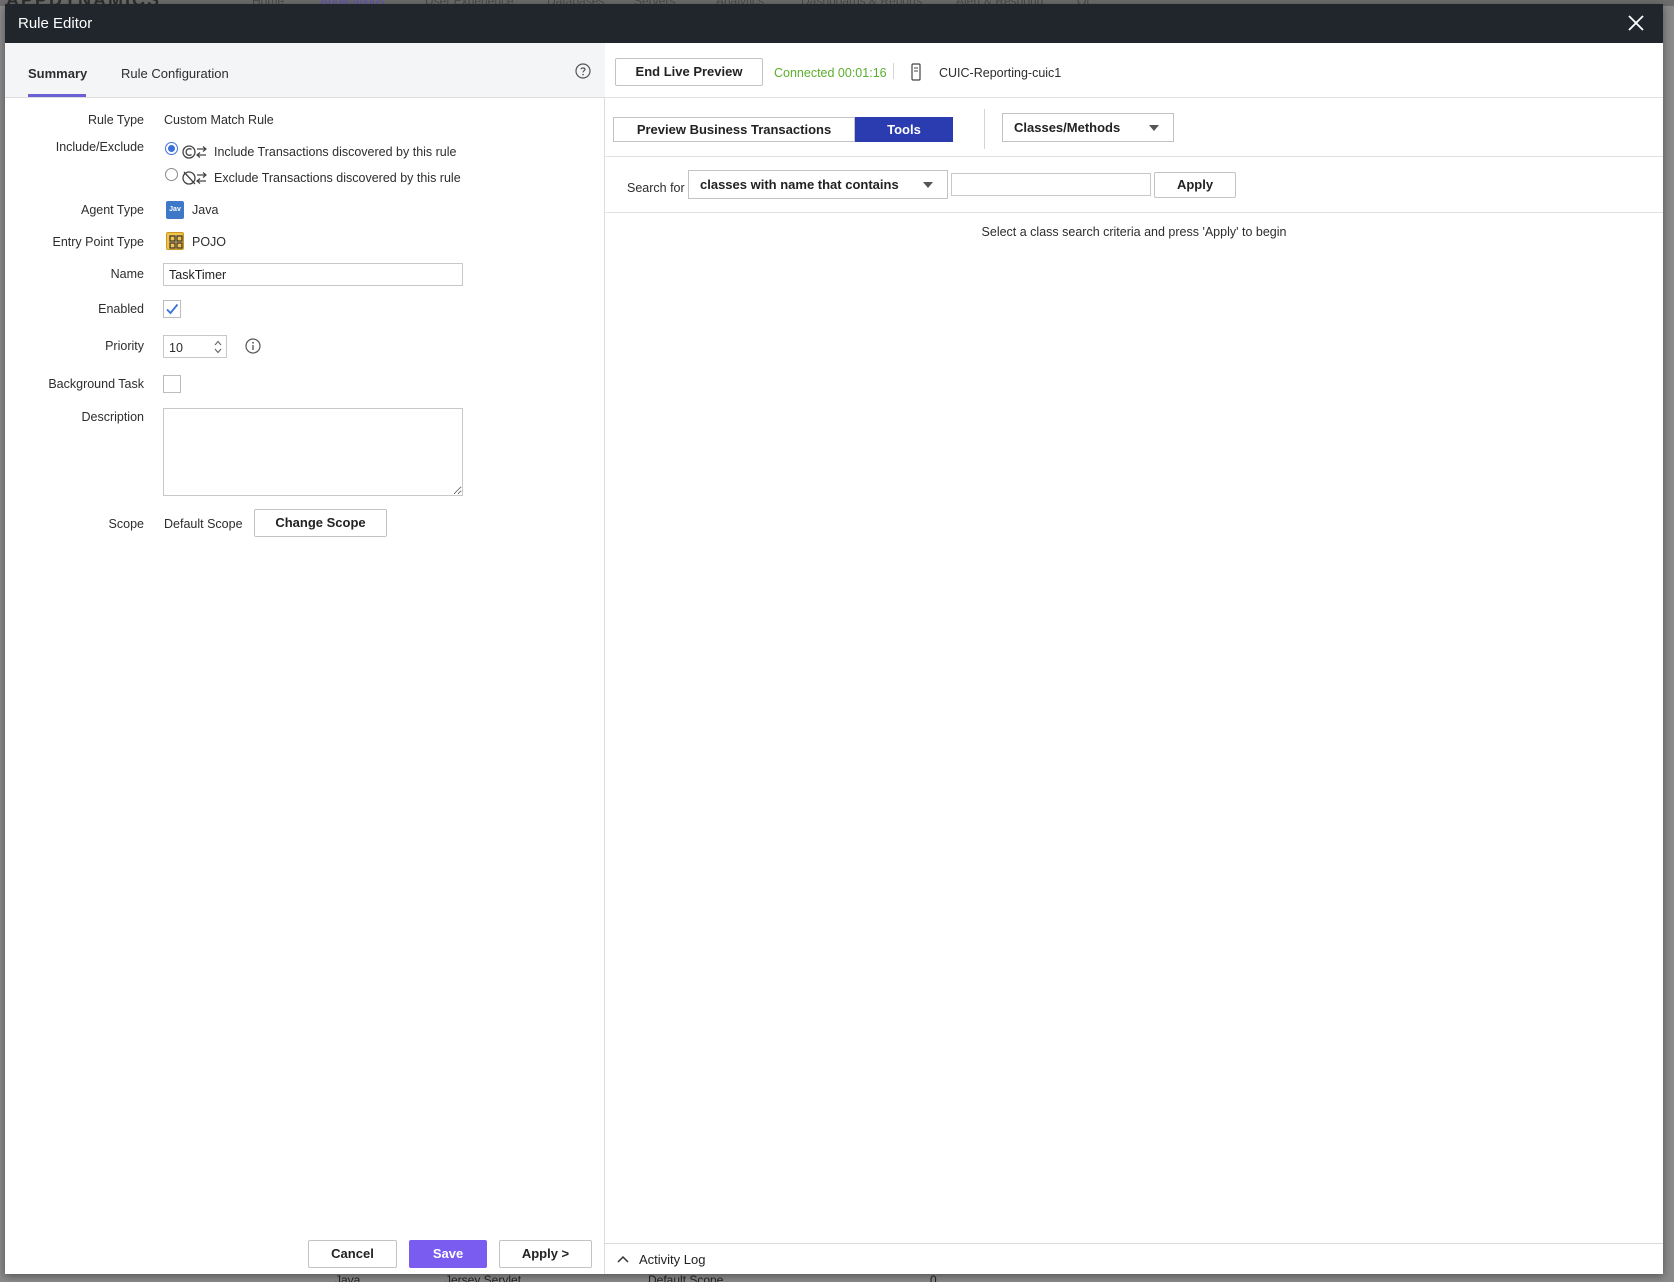 The height and width of the screenshot is (1282, 1674). What do you see at coordinates (313, 274) in the screenshot?
I see `name-input` at bounding box center [313, 274].